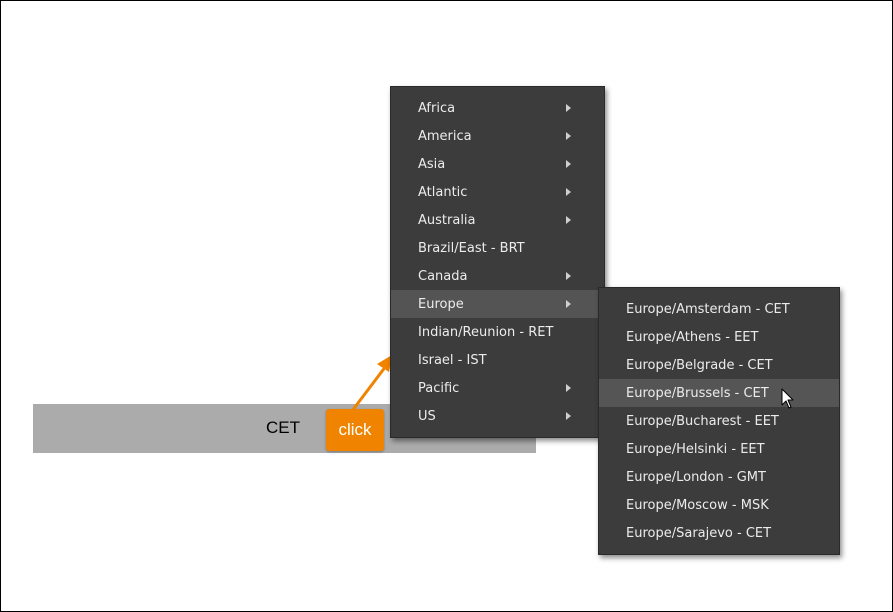 The height and width of the screenshot is (612, 893). What do you see at coordinates (697, 505) in the screenshot?
I see `submenu-item-label: Europe/Moscow - MSK` at bounding box center [697, 505].